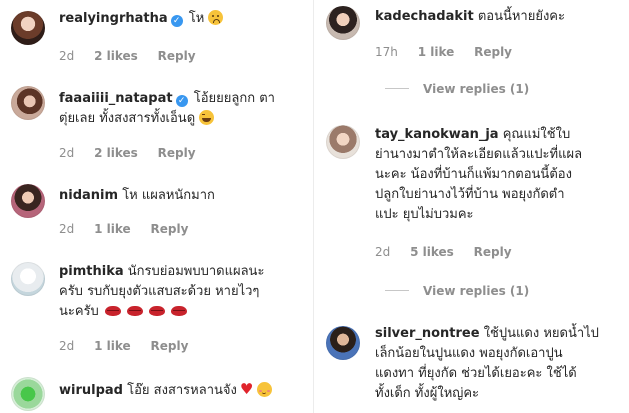 The image size is (629, 413). Describe the element at coordinates (246, 389) in the screenshot. I see `heart-emoji-icon: ♥` at that location.